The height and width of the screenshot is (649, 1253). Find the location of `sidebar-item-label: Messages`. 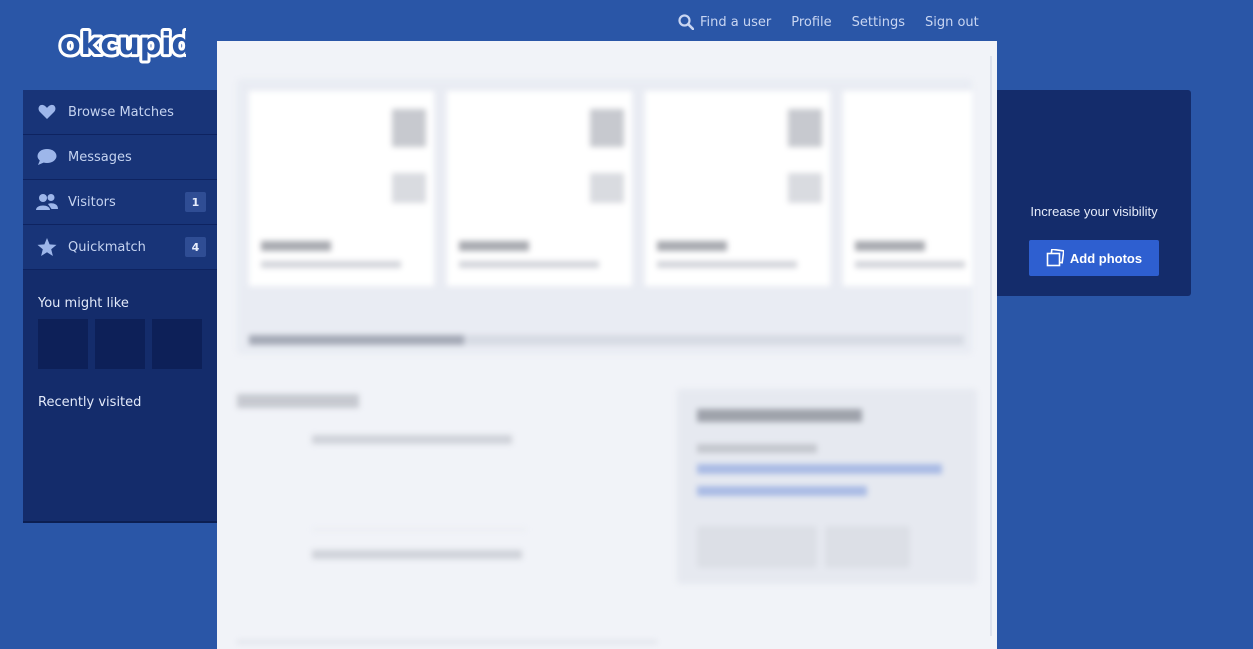

sidebar-item-label: Messages is located at coordinates (100, 157).